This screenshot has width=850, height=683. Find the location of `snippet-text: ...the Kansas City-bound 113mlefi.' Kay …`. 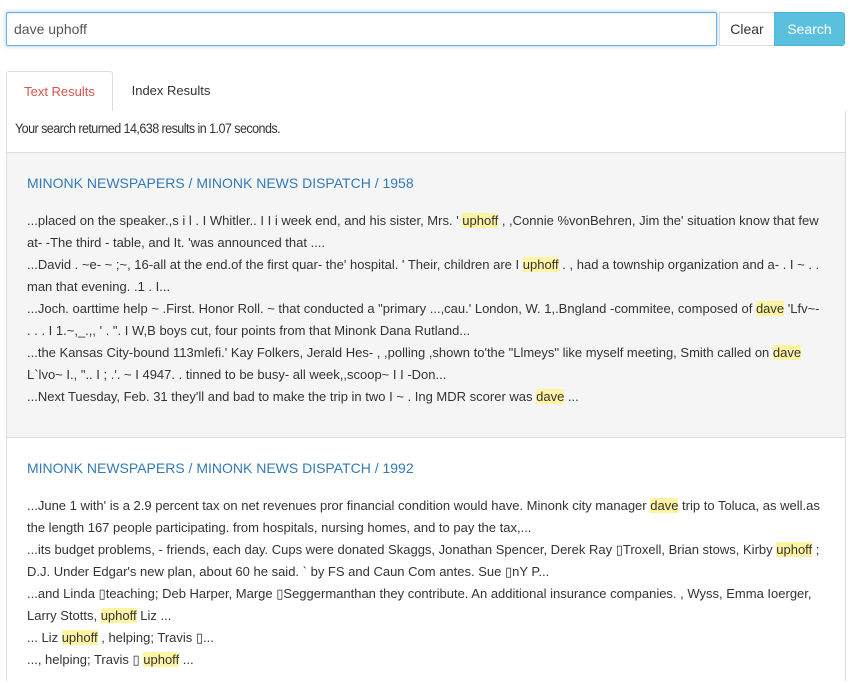

snippet-text: ...the Kansas City-bound 113mlefi.' Kay … is located at coordinates (400, 352).